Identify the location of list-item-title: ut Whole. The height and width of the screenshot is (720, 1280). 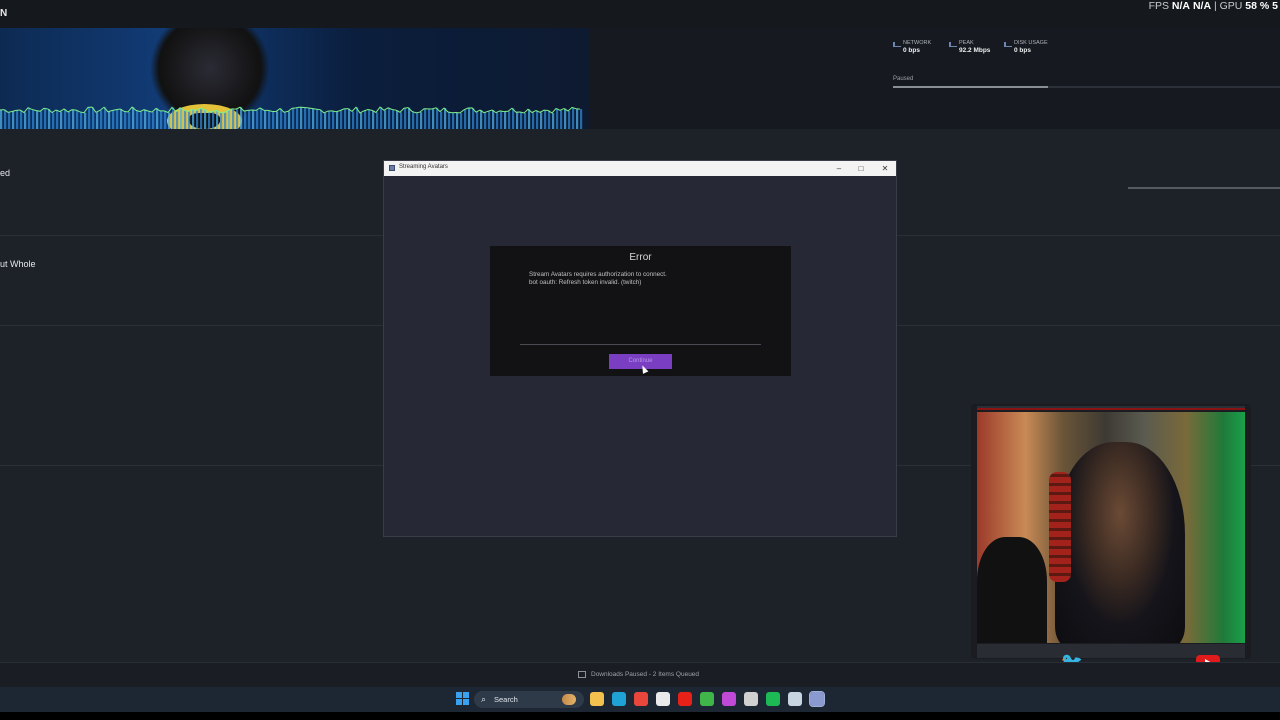
(18, 264).